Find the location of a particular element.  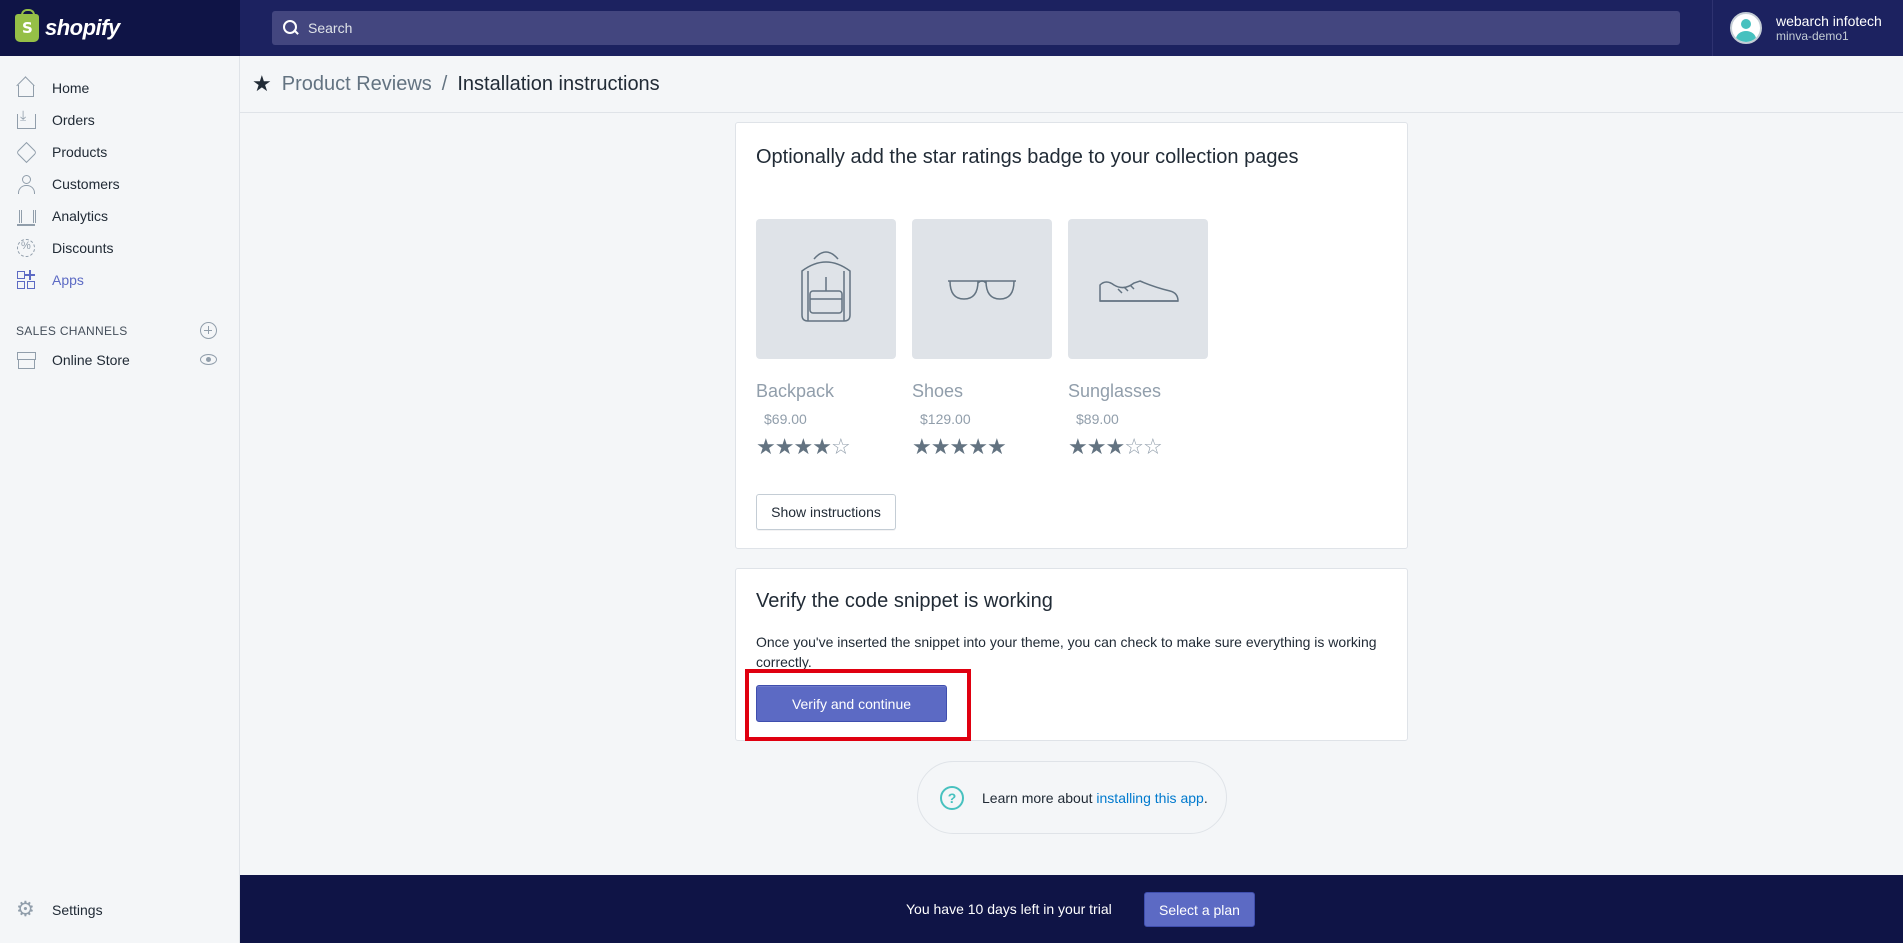

logo-text: shopify is located at coordinates (82, 27).